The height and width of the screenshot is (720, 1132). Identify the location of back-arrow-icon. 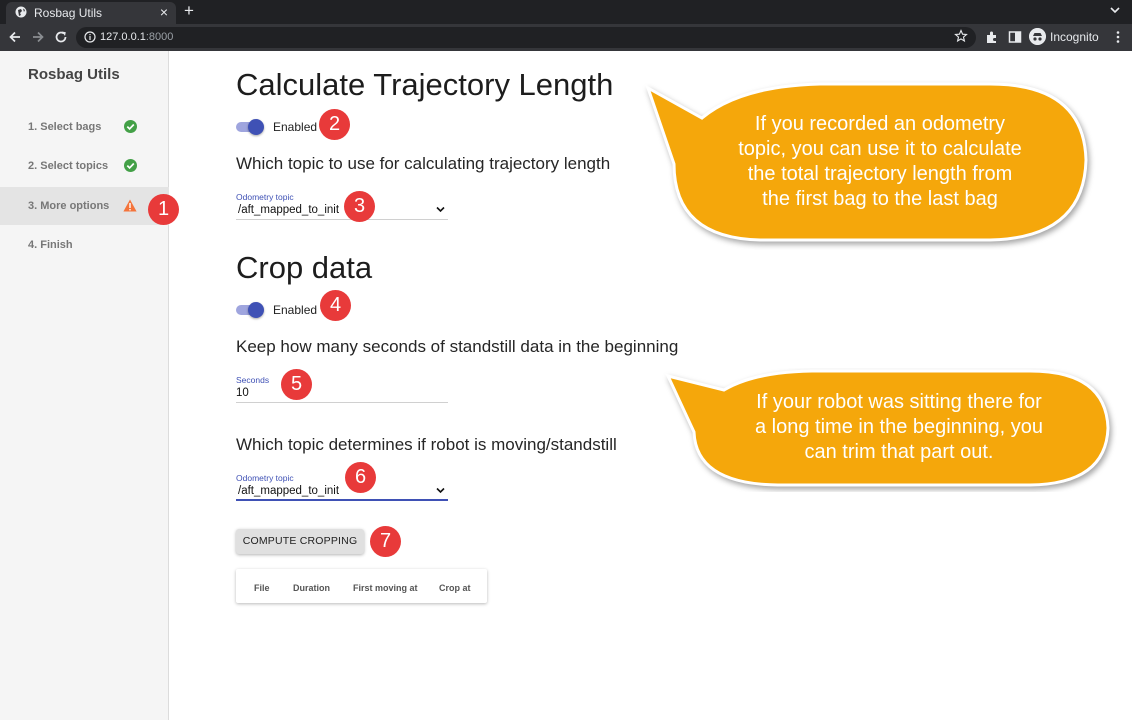
(15, 37).